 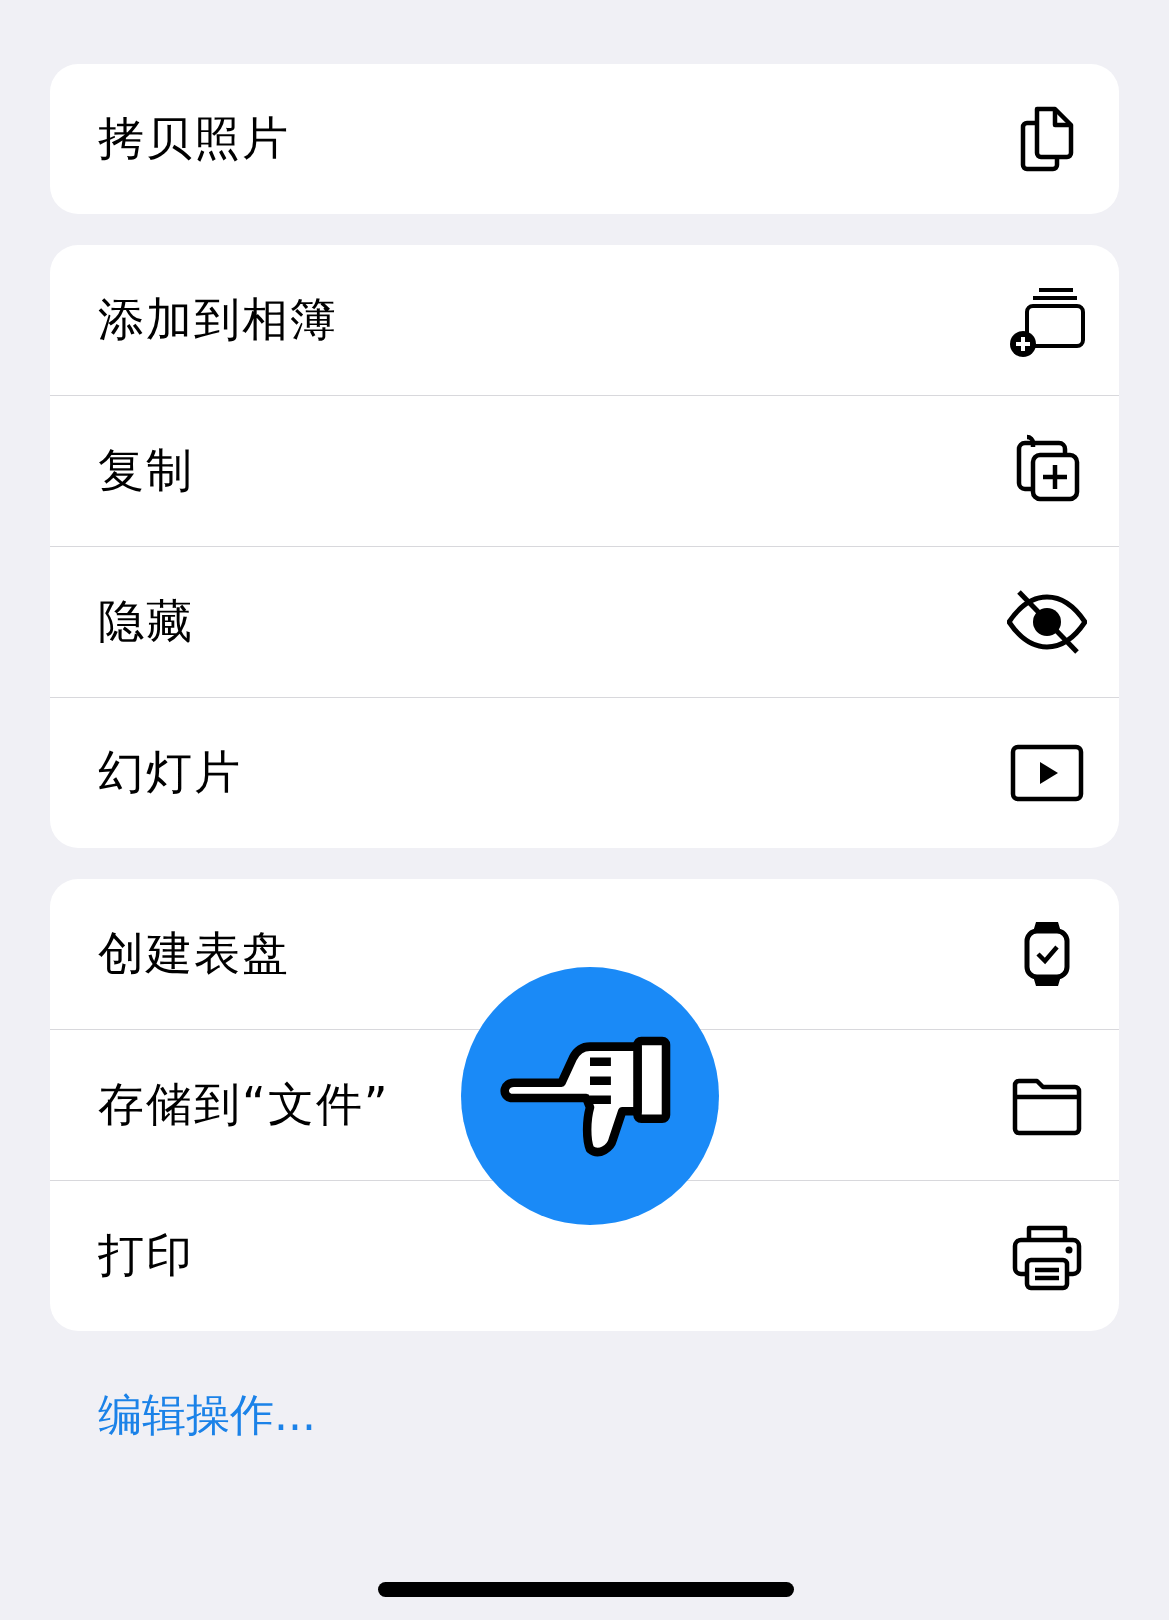 What do you see at coordinates (584, 772) in the screenshot?
I see `menu-item: 幻灯片` at bounding box center [584, 772].